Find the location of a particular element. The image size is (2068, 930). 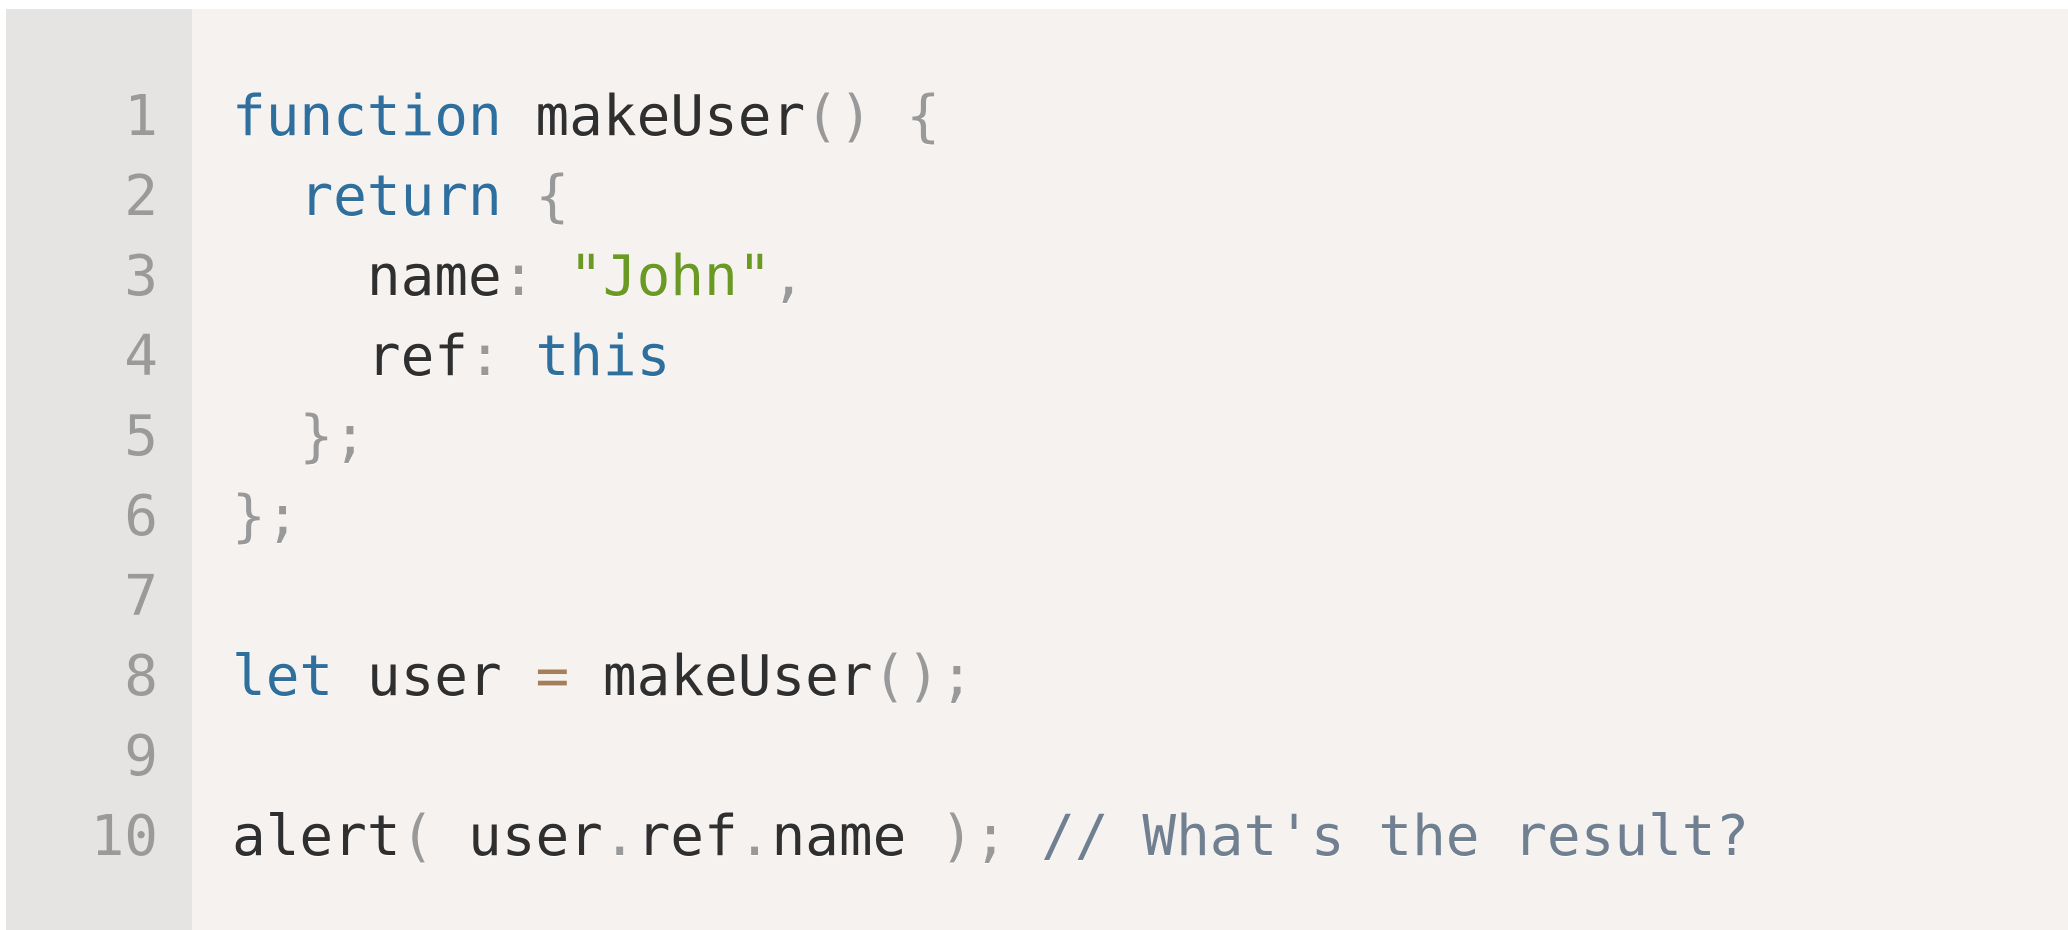

code-token-punct: (); is located at coordinates (923, 676).